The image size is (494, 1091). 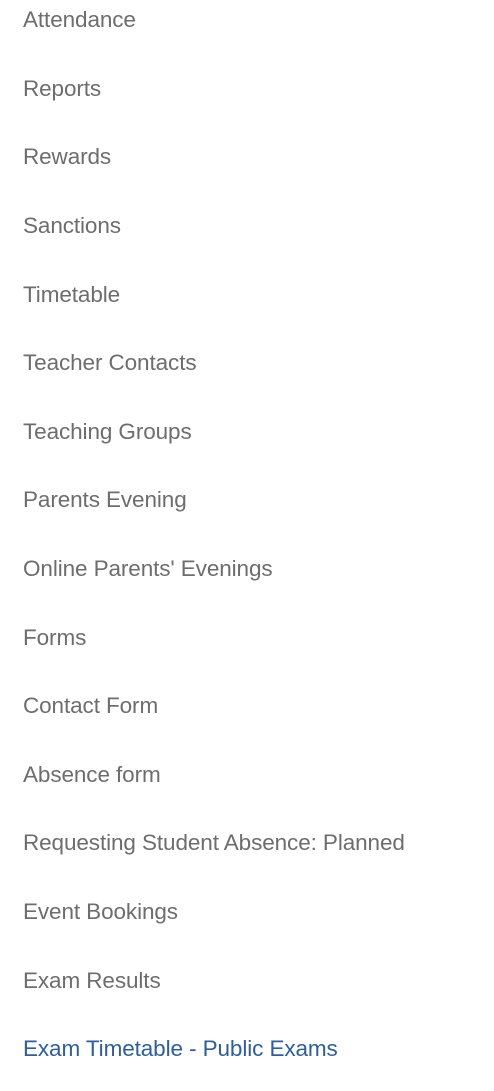 What do you see at coordinates (258, 27) in the screenshot?
I see `nav-item-attendance: Attendance` at bounding box center [258, 27].